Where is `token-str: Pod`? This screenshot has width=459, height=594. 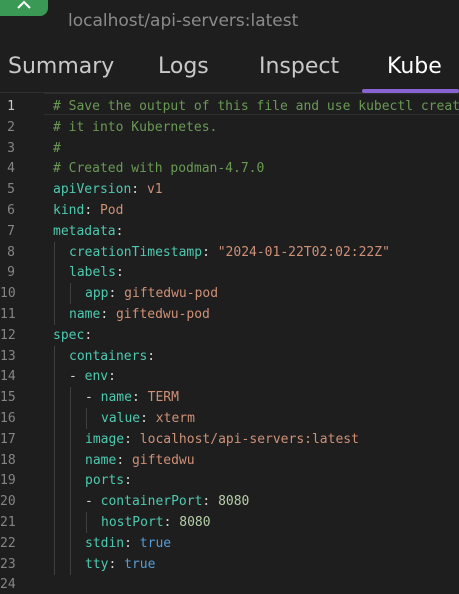 token-str: Pod is located at coordinates (111, 210).